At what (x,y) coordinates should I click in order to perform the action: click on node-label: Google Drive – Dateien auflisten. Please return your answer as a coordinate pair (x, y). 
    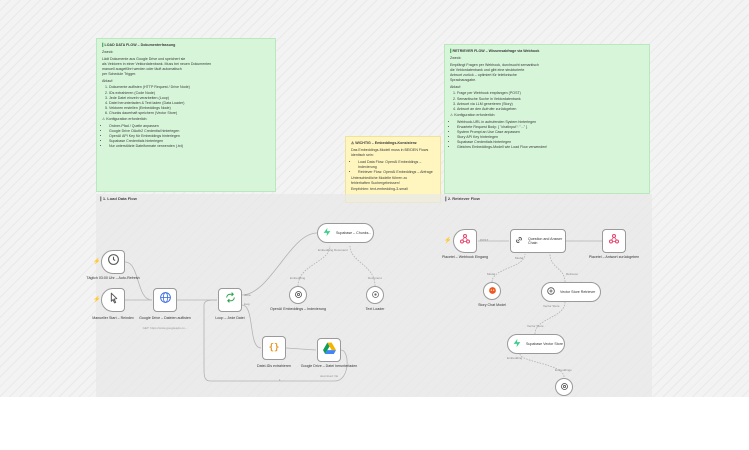
    Looking at the image, I should click on (165, 318).